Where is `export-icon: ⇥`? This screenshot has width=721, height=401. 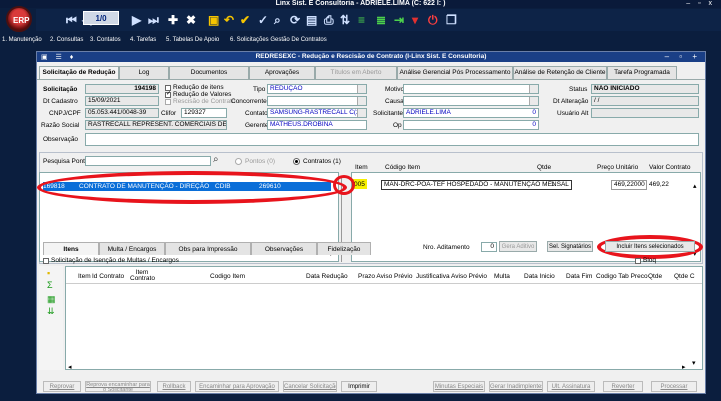
export-icon: ⇥ is located at coordinates (399, 20).